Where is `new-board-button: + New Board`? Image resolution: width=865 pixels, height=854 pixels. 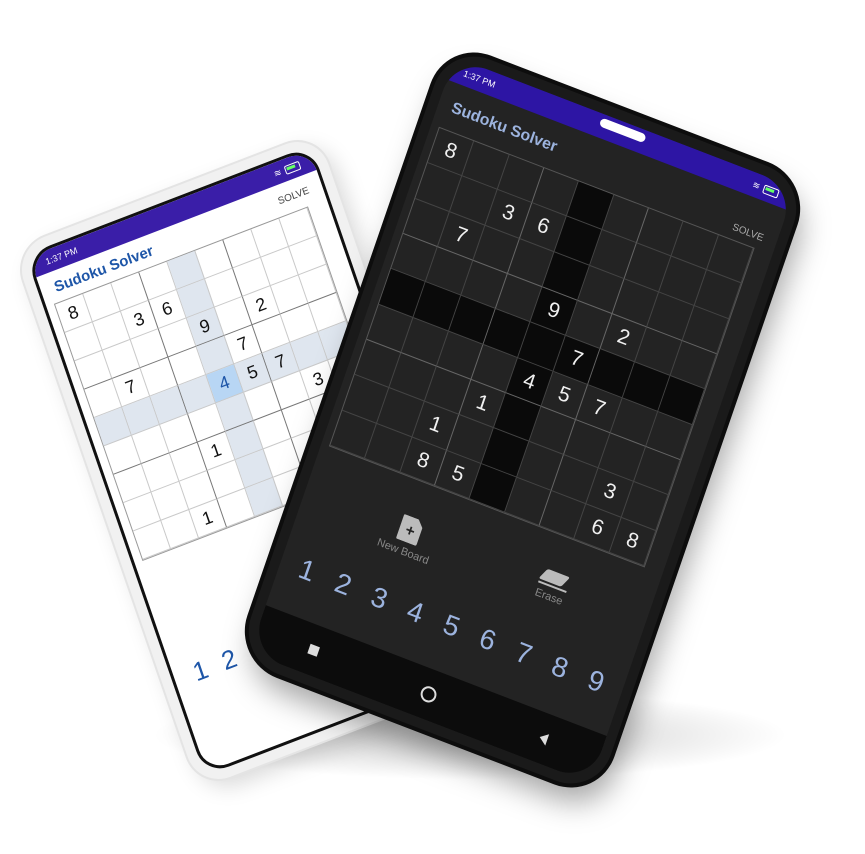
new-board-button: + New Board is located at coordinates (408, 537).